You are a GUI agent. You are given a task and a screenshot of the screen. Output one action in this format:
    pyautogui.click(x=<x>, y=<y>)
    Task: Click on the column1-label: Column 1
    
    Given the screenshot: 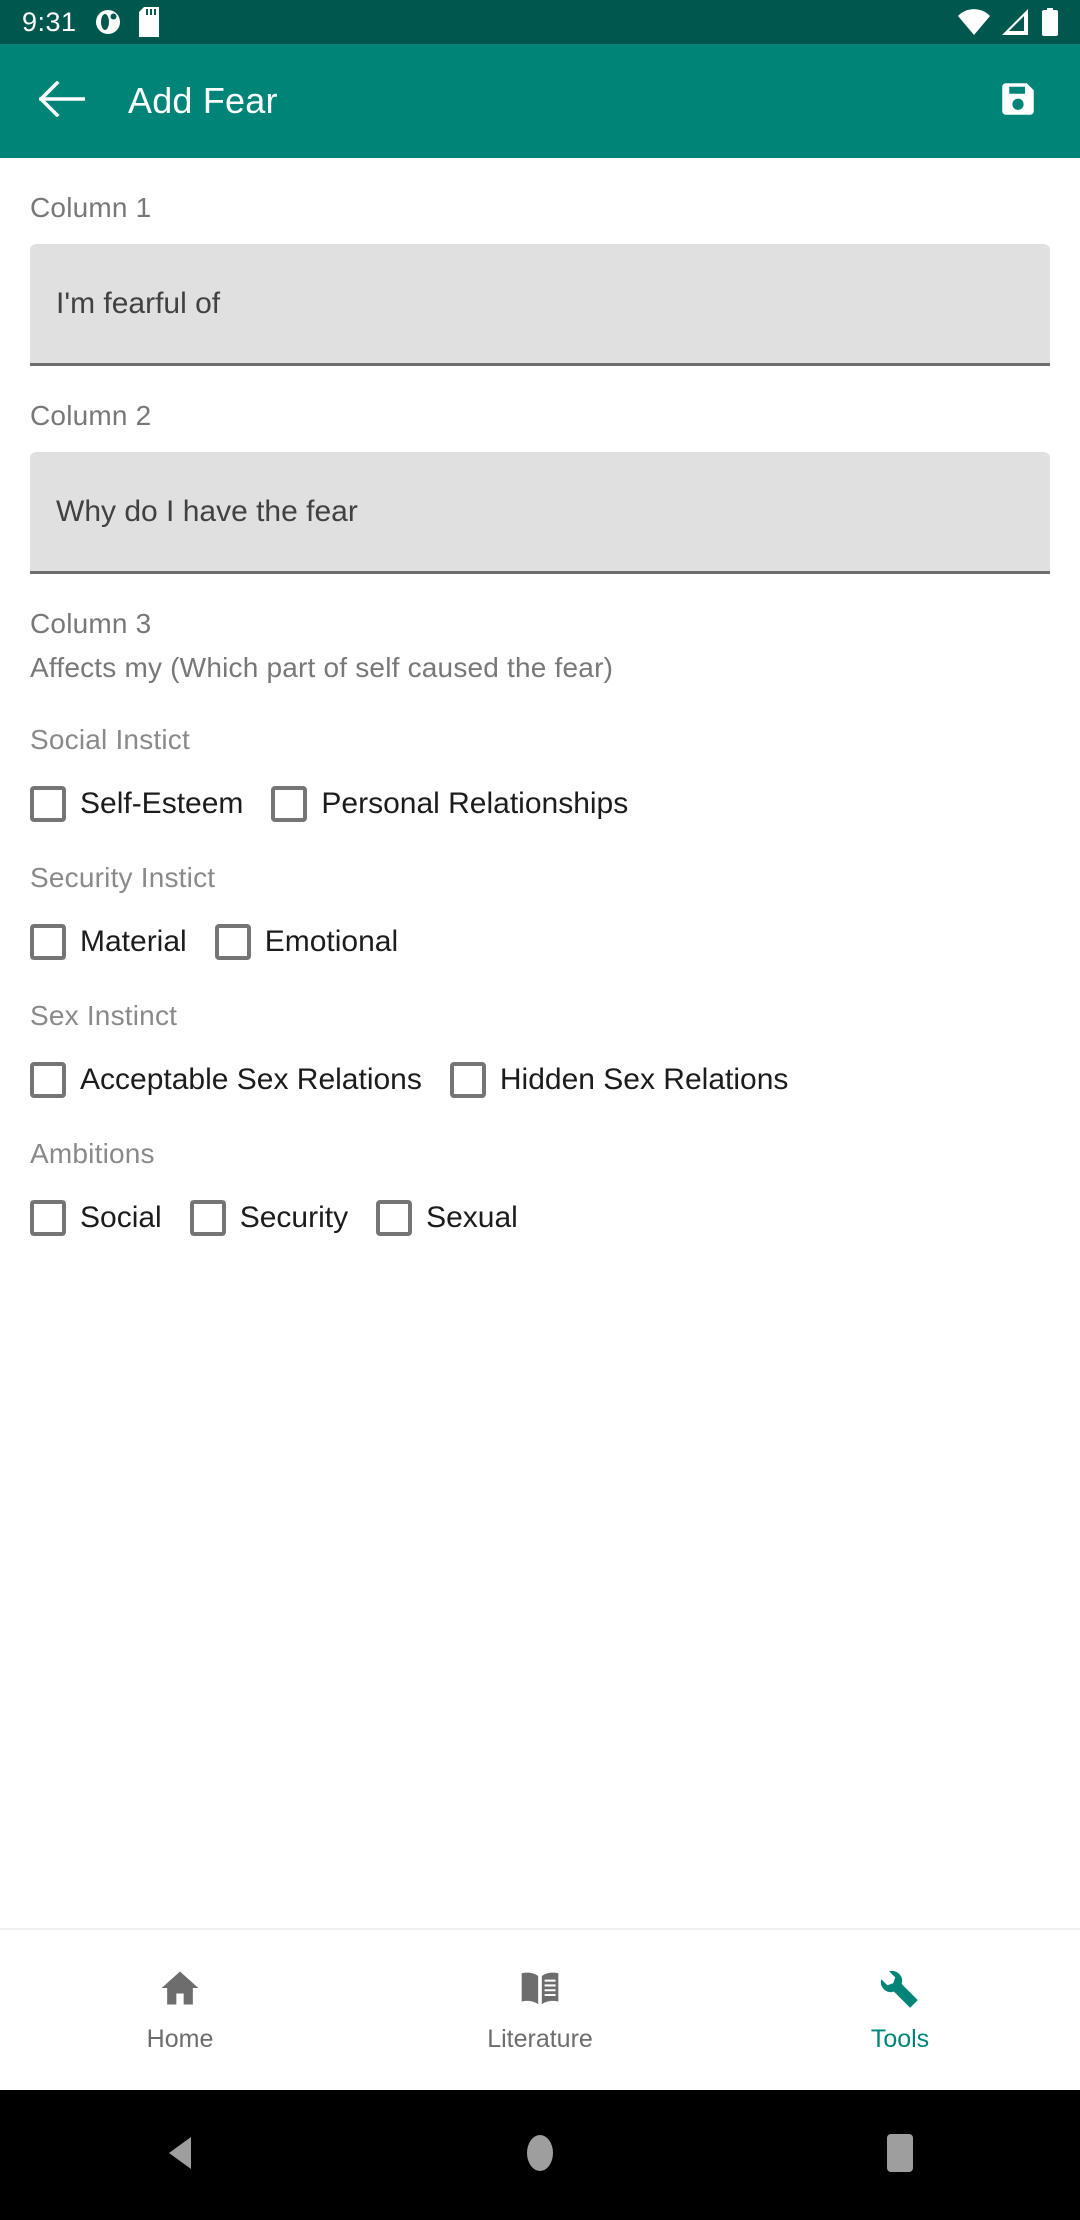 What is the action you would take?
    pyautogui.click(x=91, y=207)
    